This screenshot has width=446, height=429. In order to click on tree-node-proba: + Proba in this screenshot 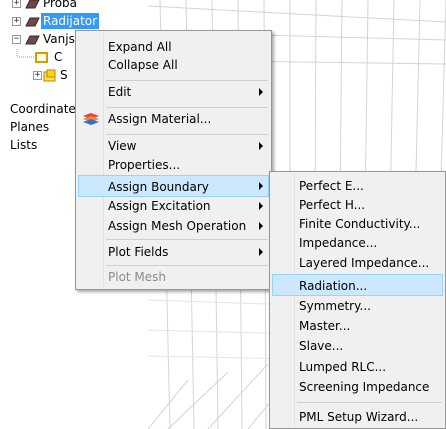, I will do `click(70, 5)`.